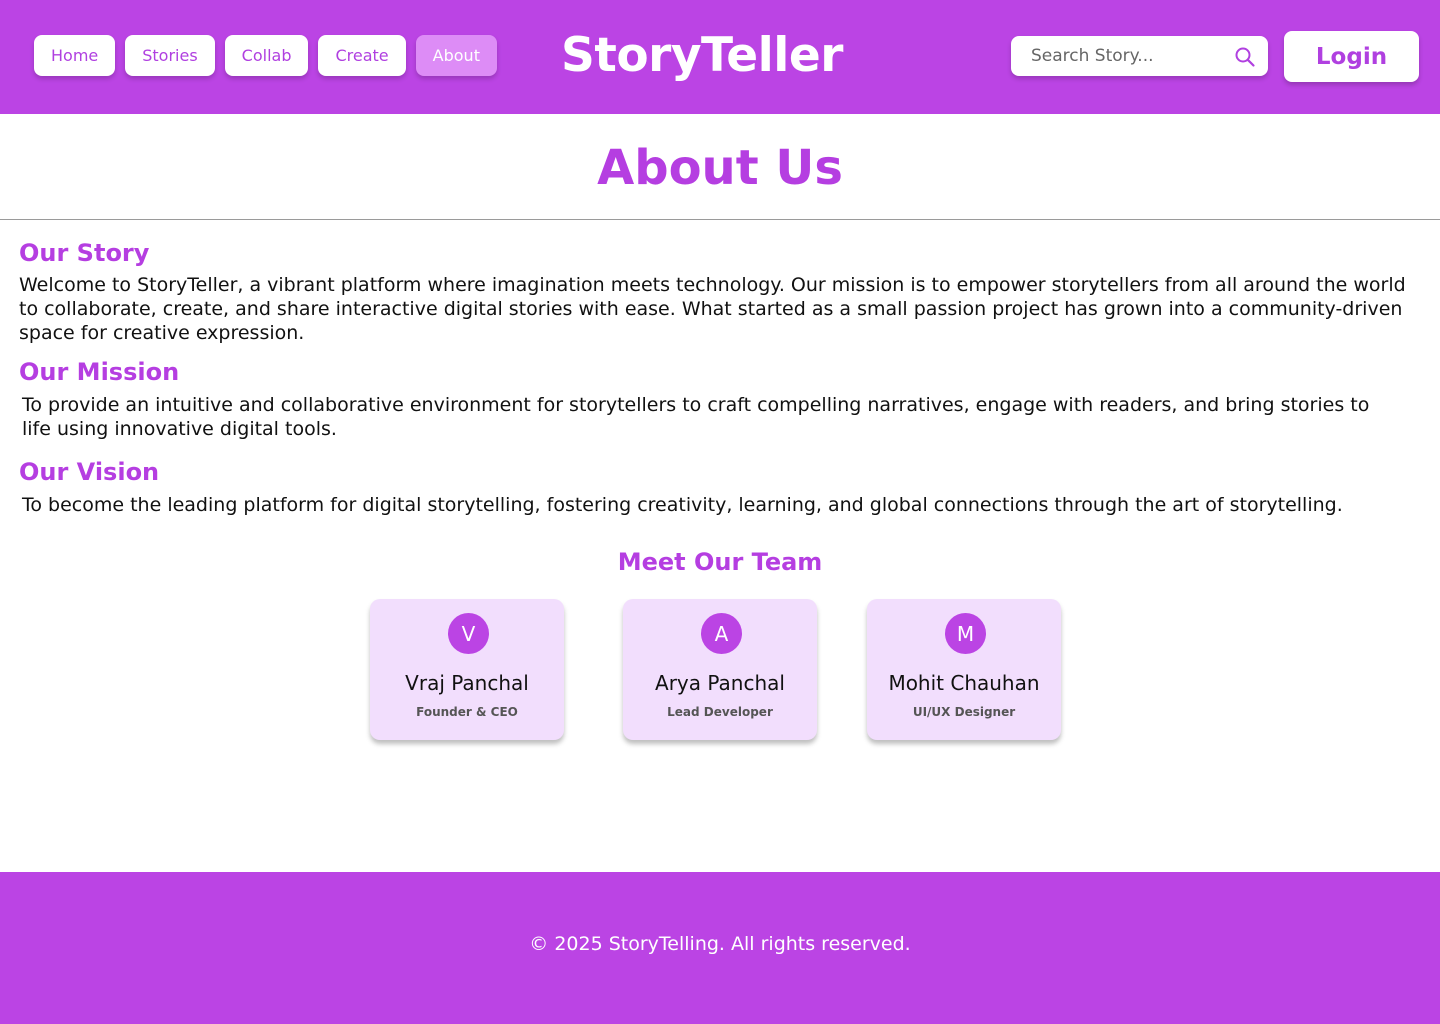 The width and height of the screenshot is (1440, 1024). I want to click on search-box, so click(1139, 56).